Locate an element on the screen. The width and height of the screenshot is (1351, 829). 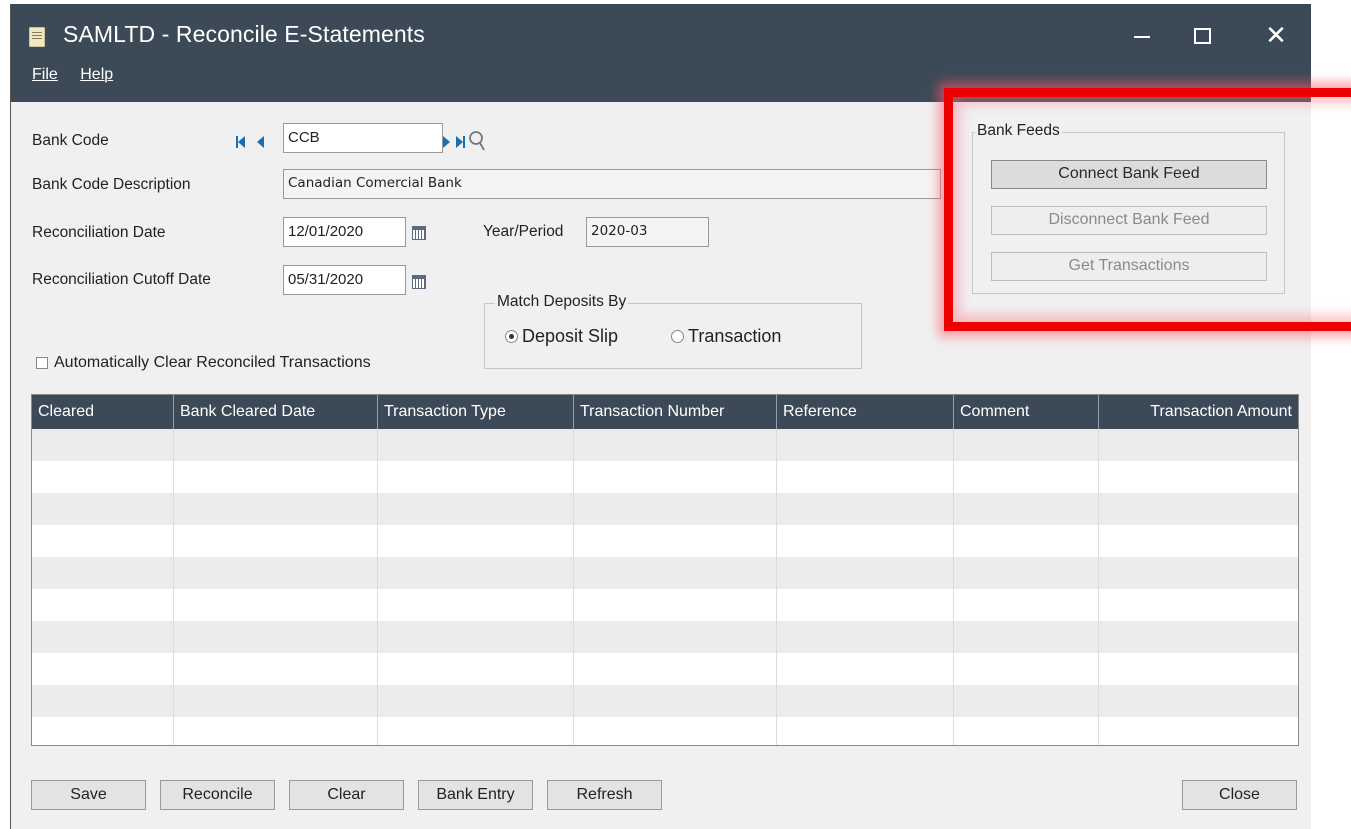
get-transactions-button: Get Transactions is located at coordinates (1129, 266).